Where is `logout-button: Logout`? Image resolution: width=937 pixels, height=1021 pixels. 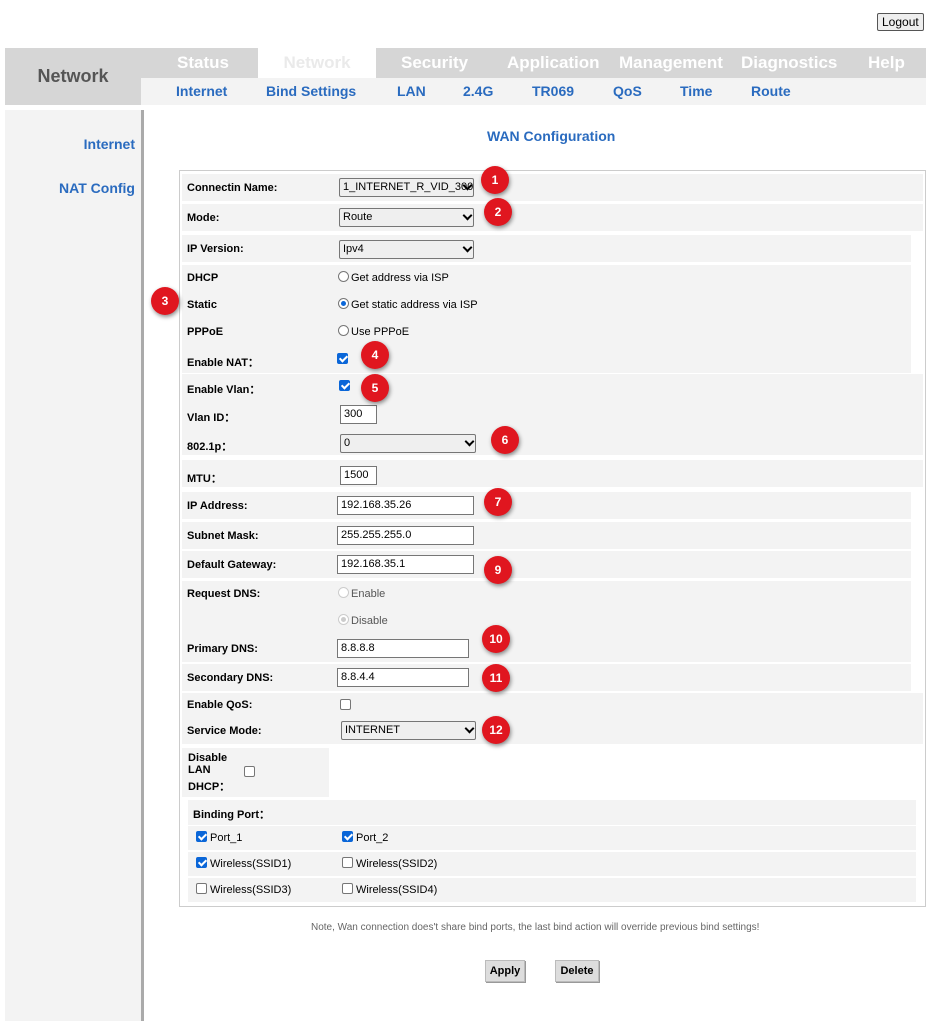
logout-button: Logout is located at coordinates (900, 22).